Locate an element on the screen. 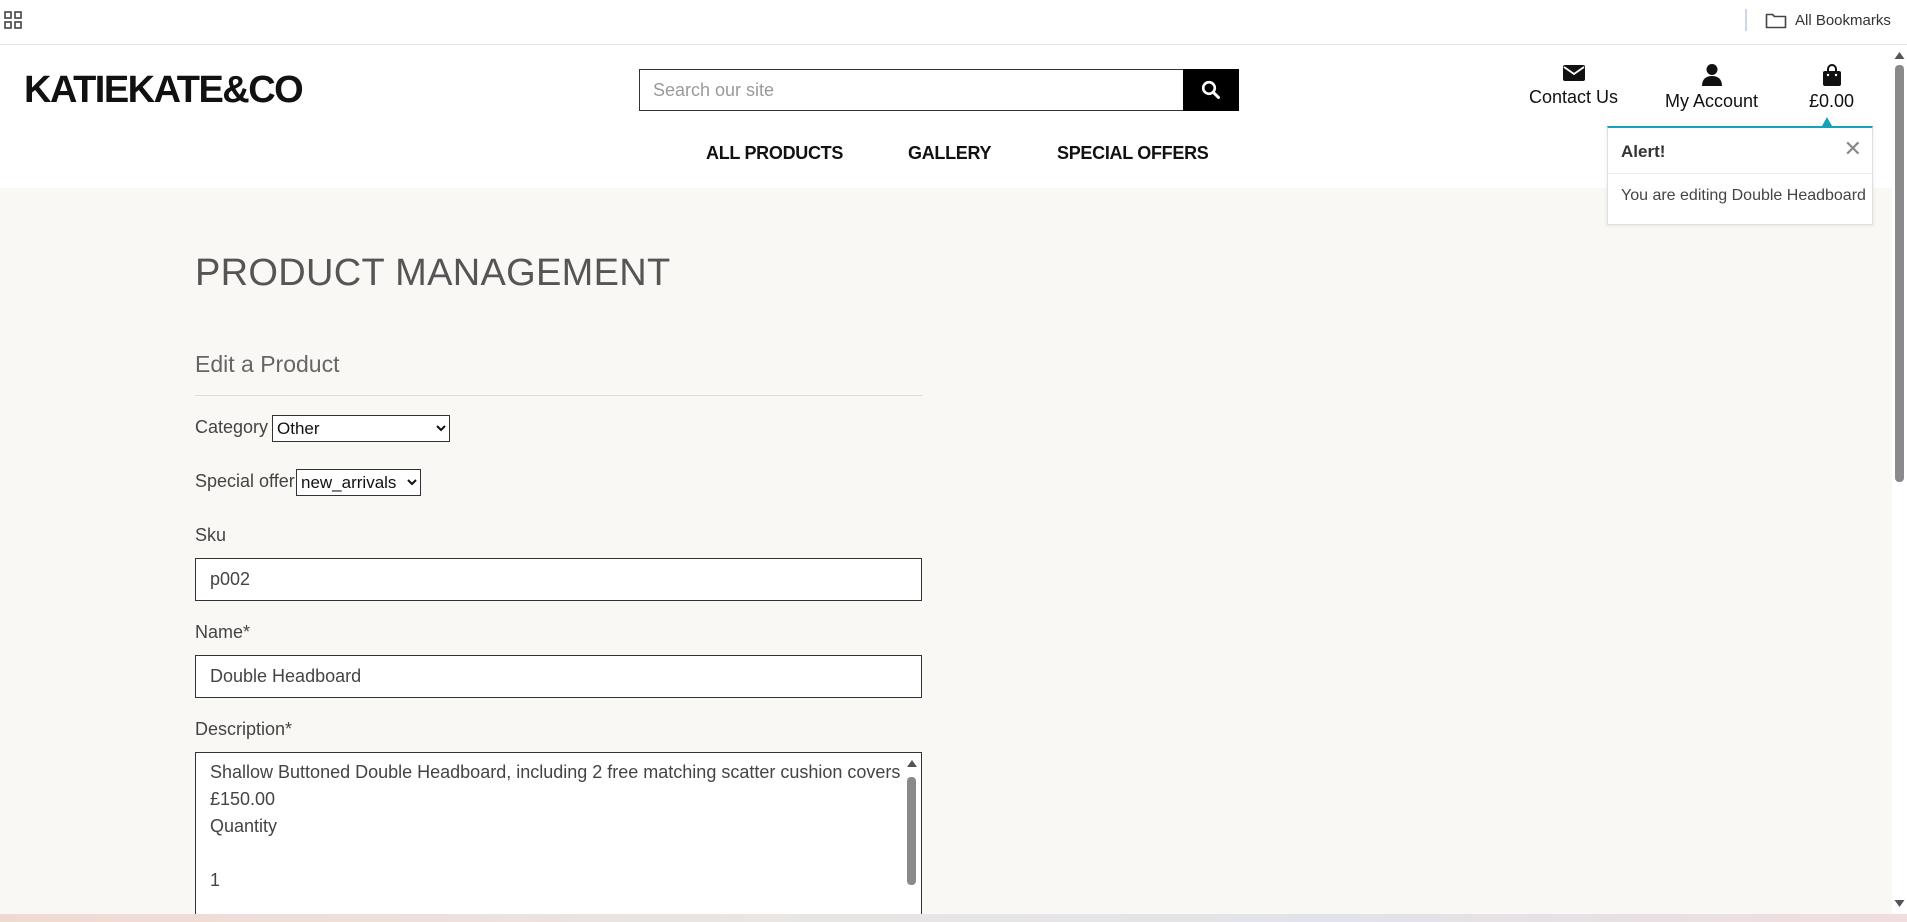  special-offer-select: new_arrivals is located at coordinates (358, 482).